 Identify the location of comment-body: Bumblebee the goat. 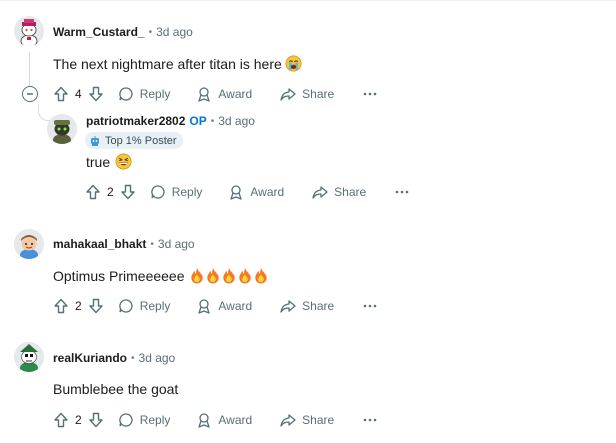
(115, 389).